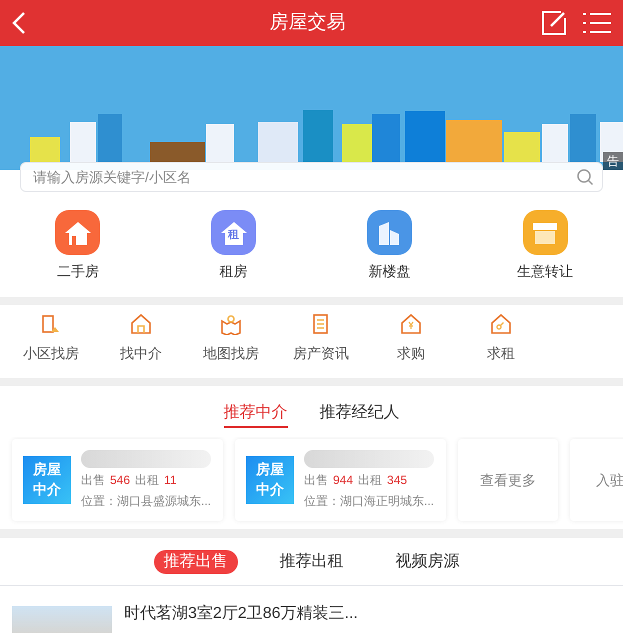 The height and width of the screenshot is (633, 623). I want to click on listing-tab: 视频房源, so click(428, 562).